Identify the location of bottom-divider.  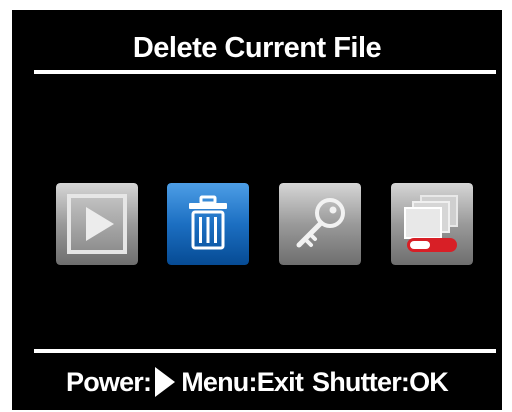
(265, 351).